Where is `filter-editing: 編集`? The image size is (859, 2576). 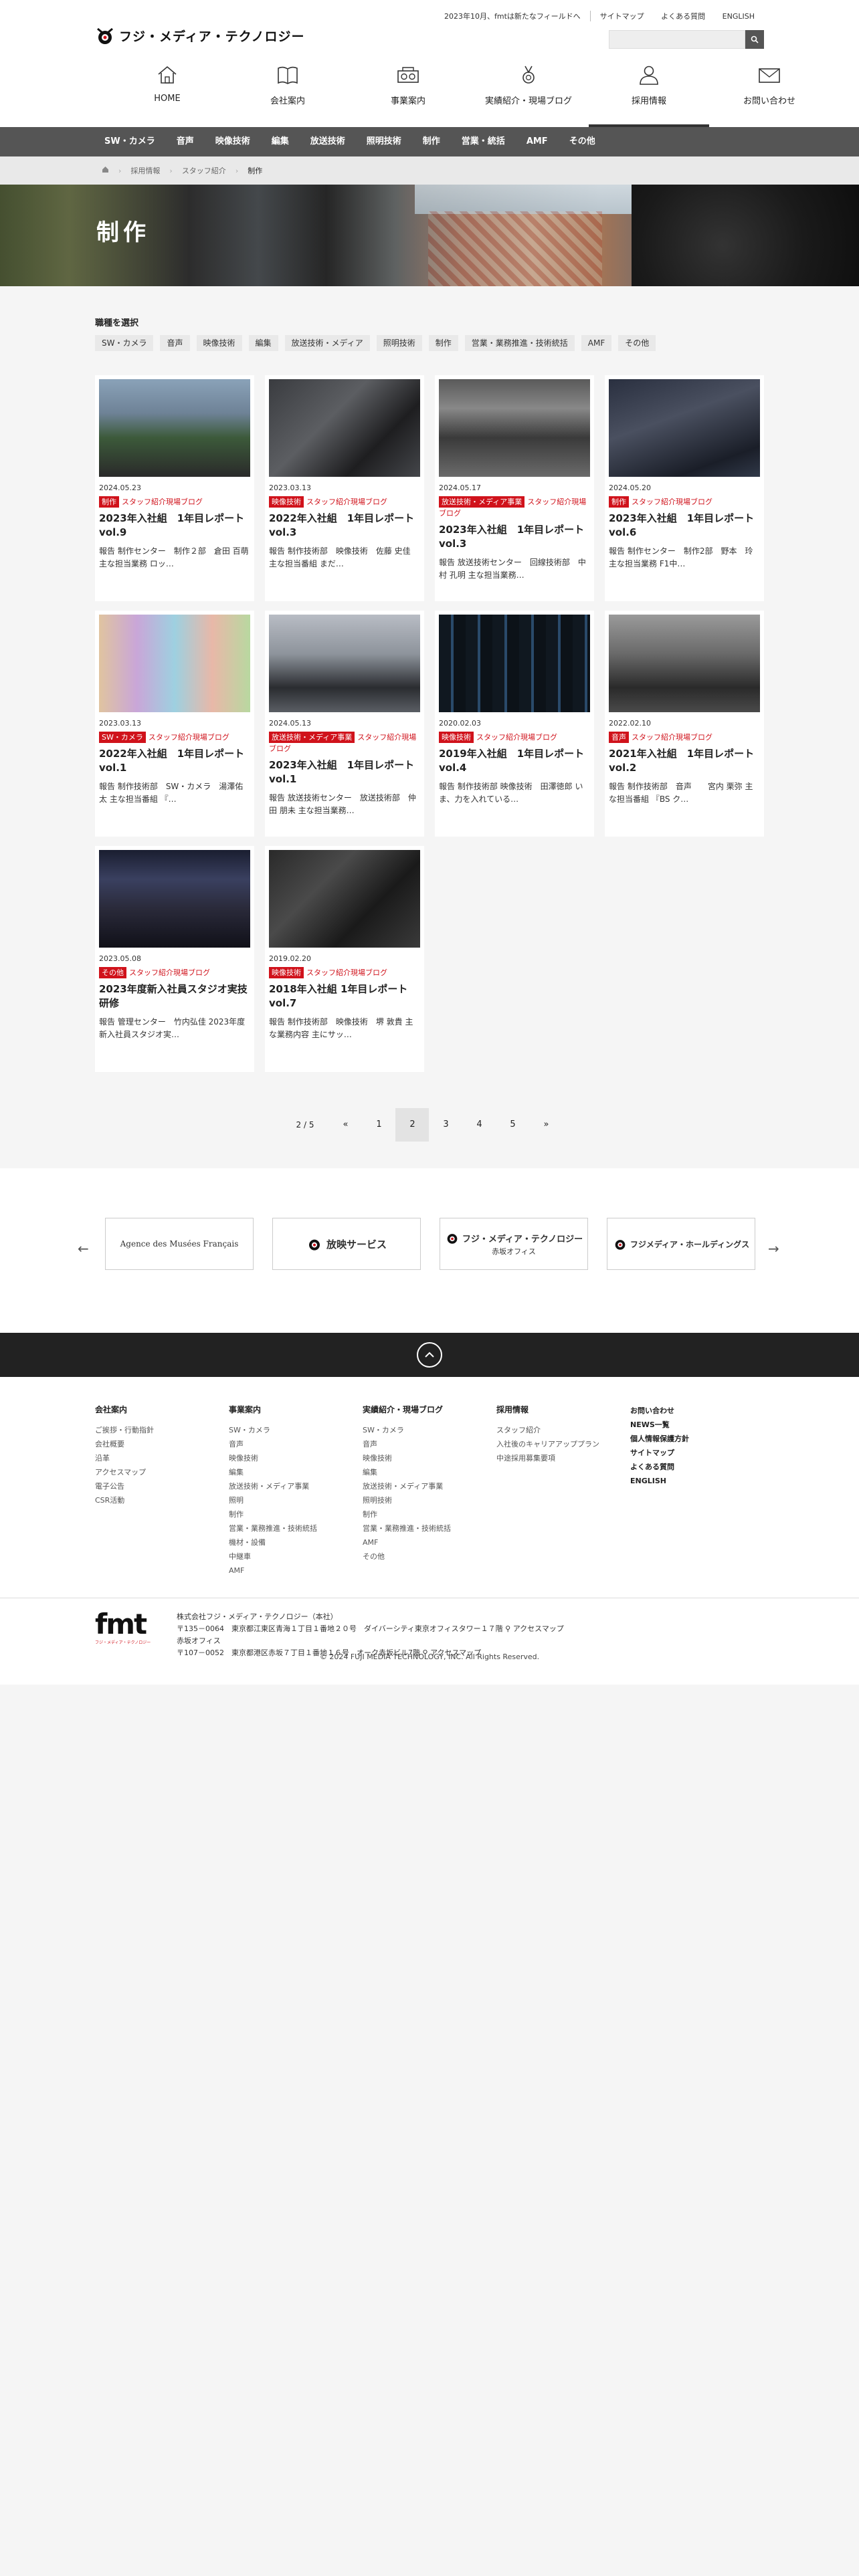 filter-editing: 編集 is located at coordinates (263, 343).